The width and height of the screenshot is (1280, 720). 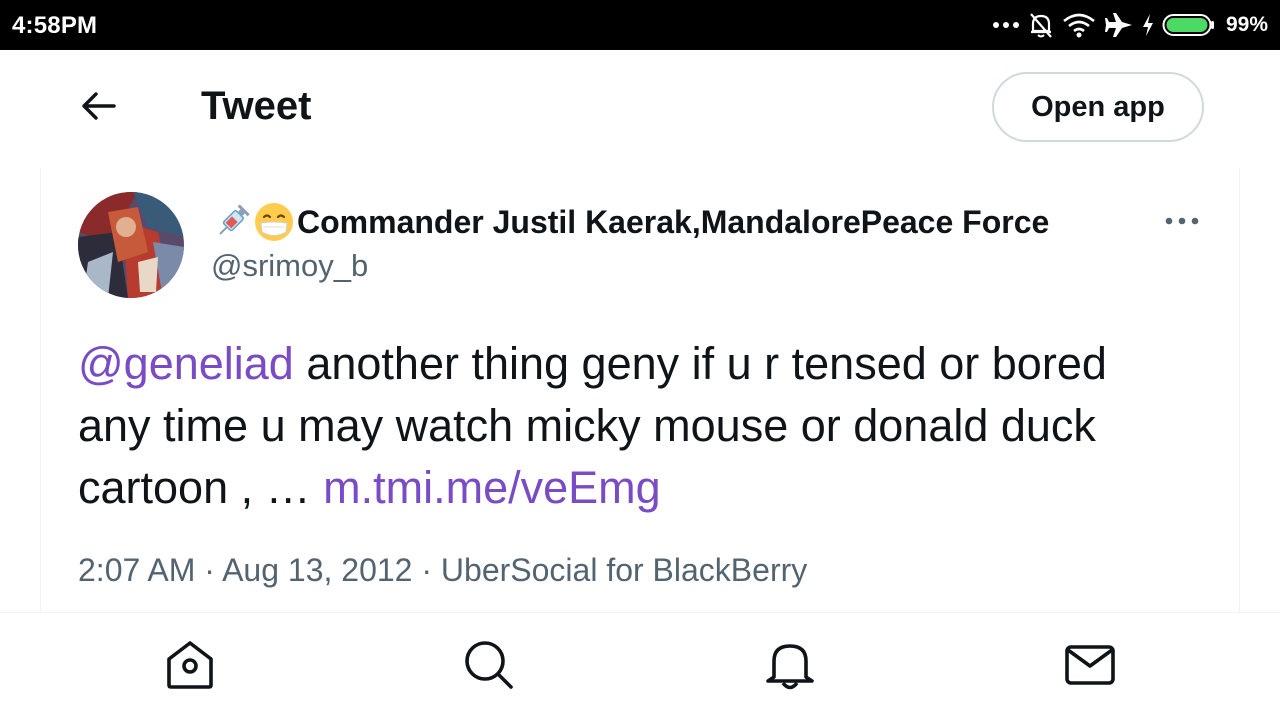 What do you see at coordinates (1119, 25) in the screenshot?
I see `airplane-icon` at bounding box center [1119, 25].